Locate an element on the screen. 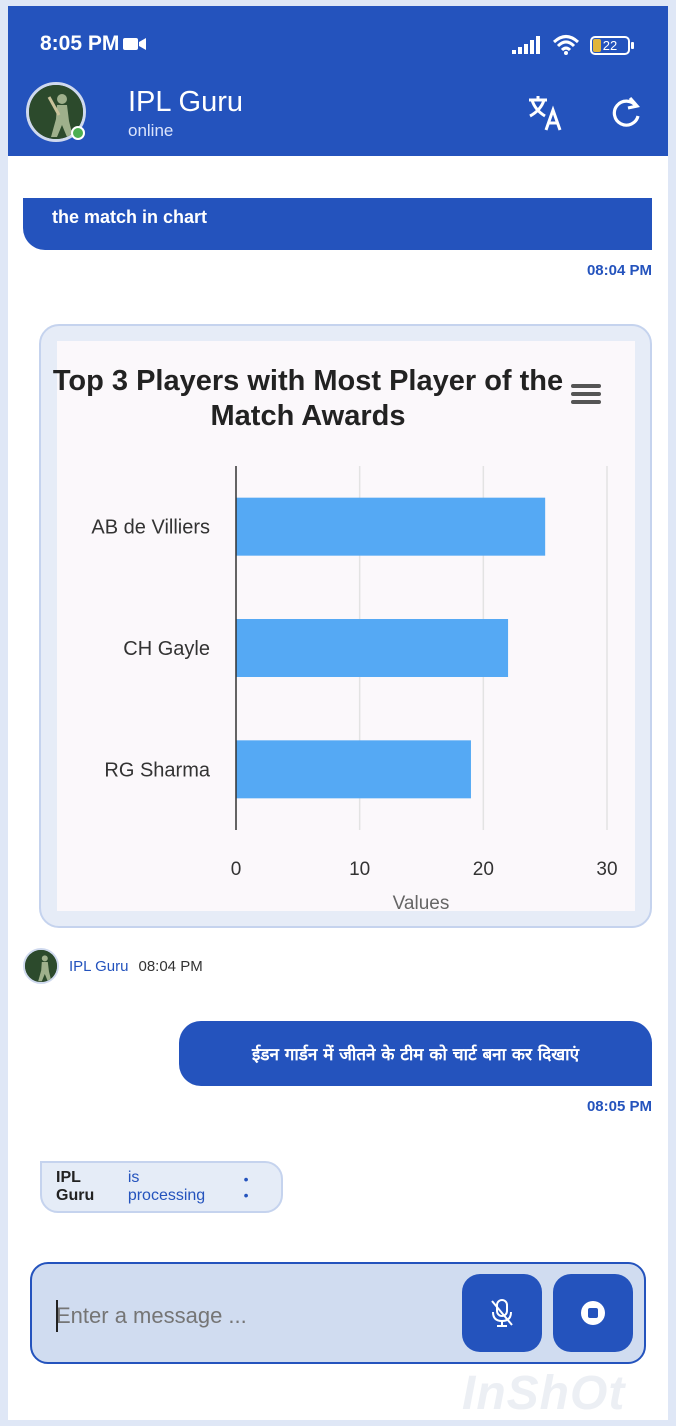 The image size is (676, 1426). x-tick-label: 10 is located at coordinates (359, 869).